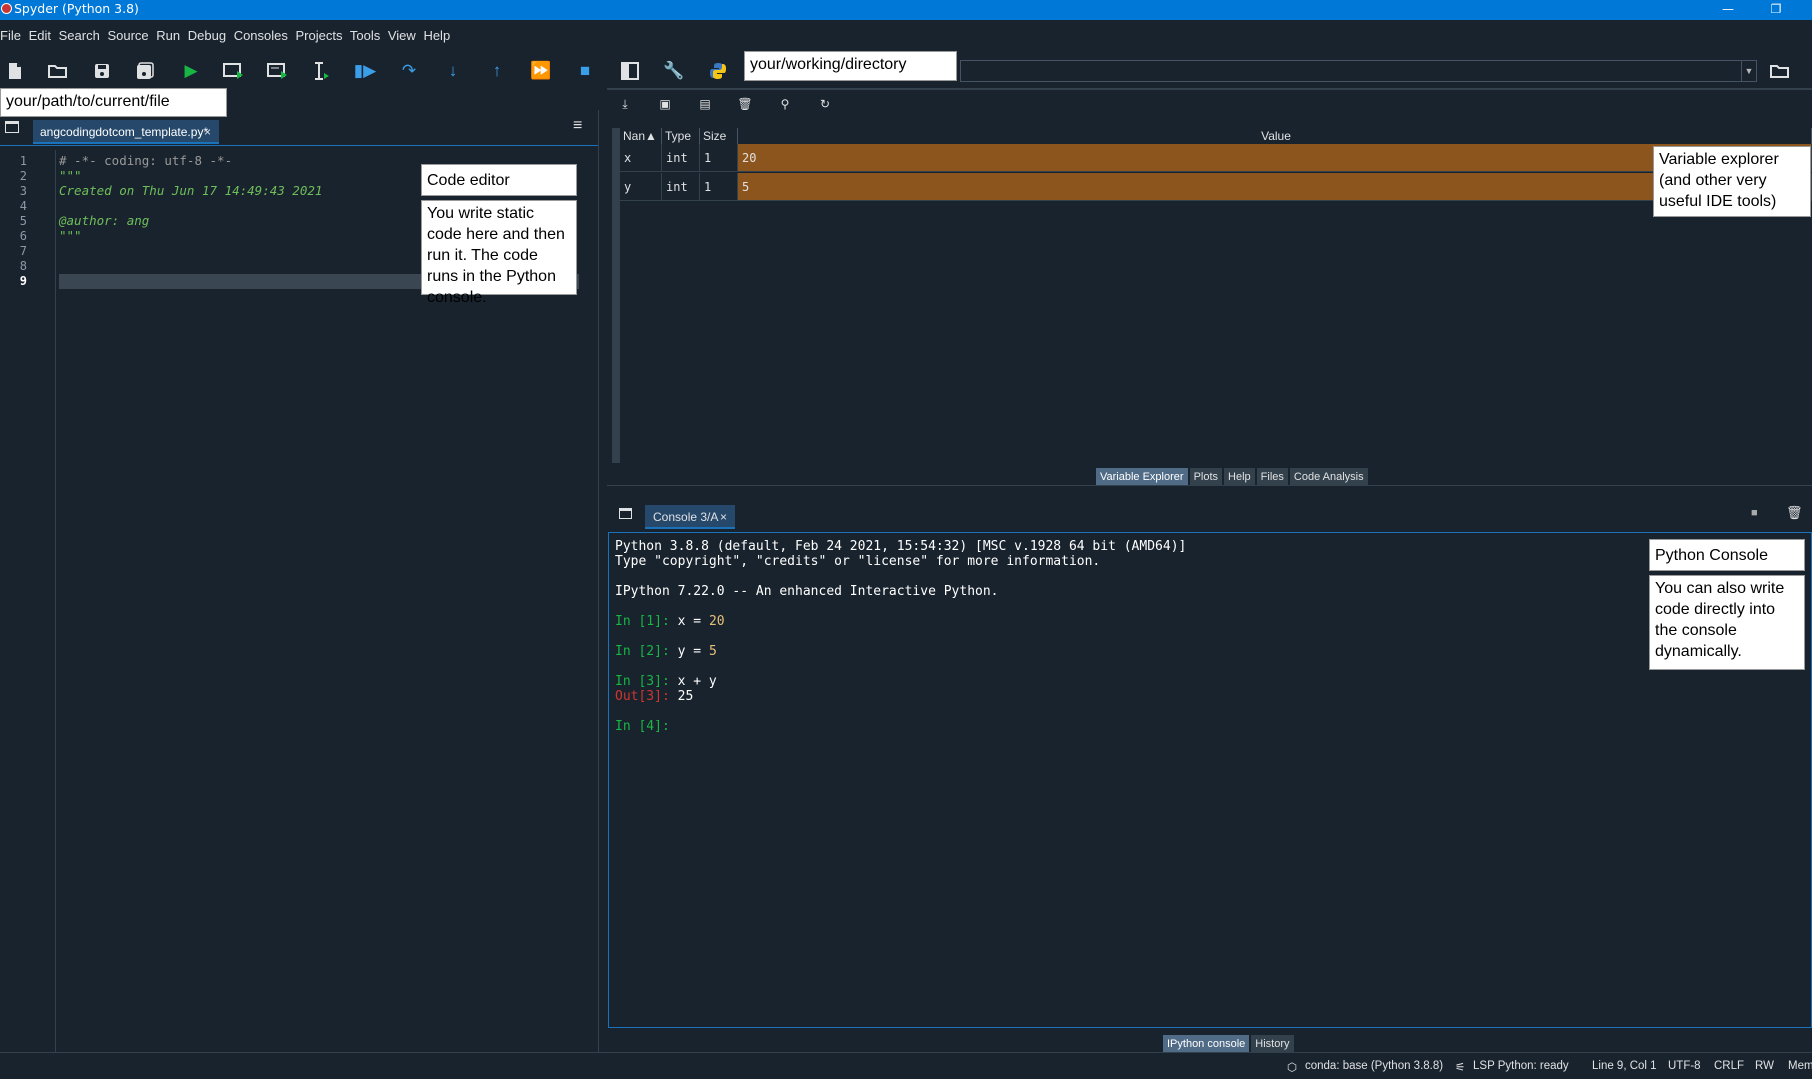 This screenshot has height=1079, width=1812. I want to click on stop-icon: ■, so click(585, 71).